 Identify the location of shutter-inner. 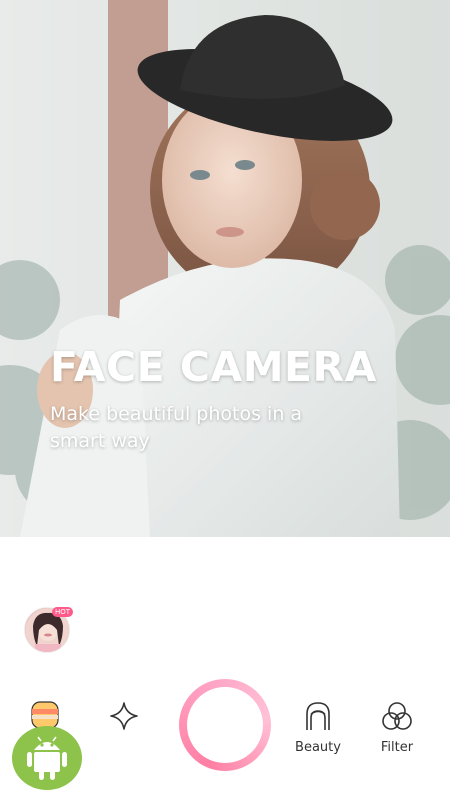
(225, 725).